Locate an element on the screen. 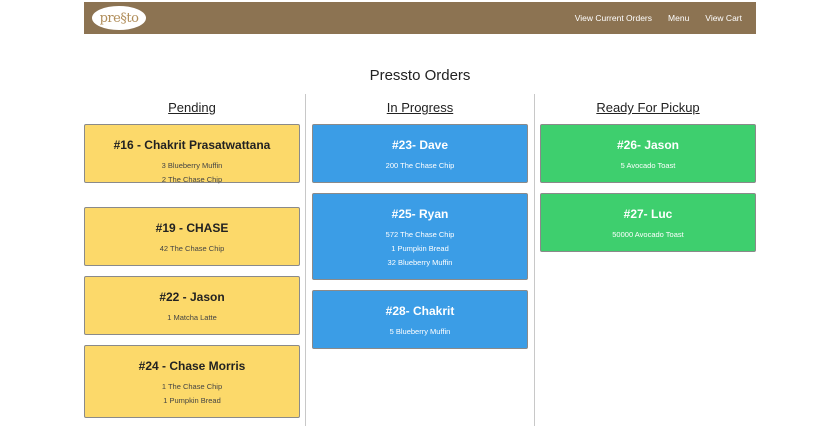 The height and width of the screenshot is (426, 840). order-item: 42 The Chase Chip is located at coordinates (192, 248).